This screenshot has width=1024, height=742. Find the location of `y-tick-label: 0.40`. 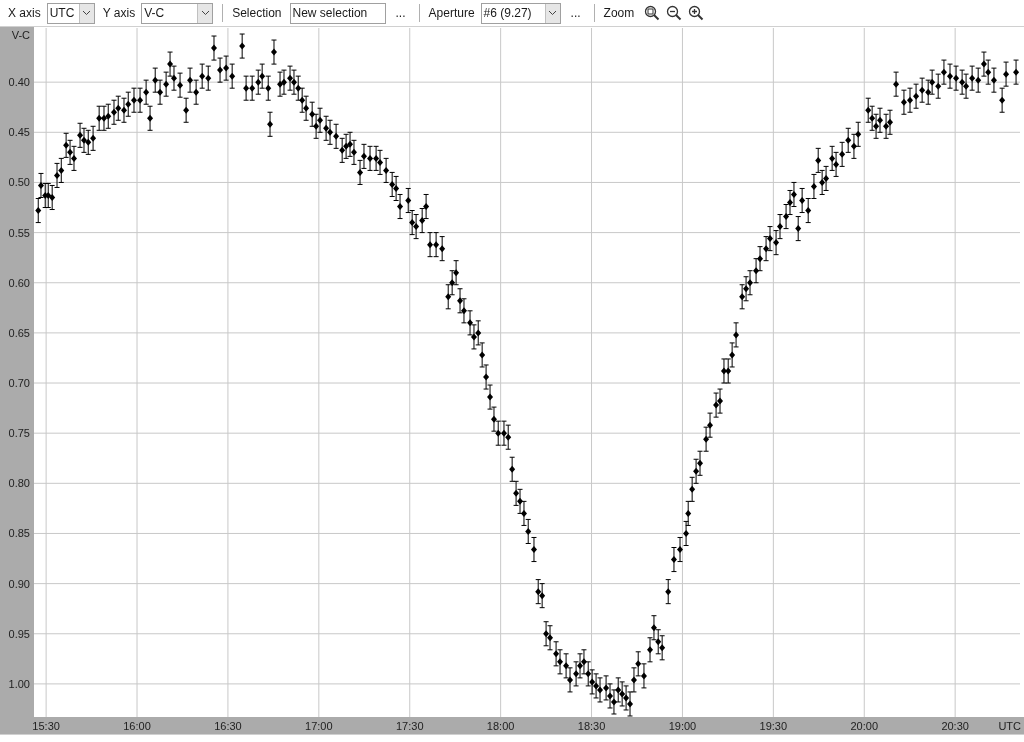

y-tick-label: 0.40 is located at coordinates (19, 82).